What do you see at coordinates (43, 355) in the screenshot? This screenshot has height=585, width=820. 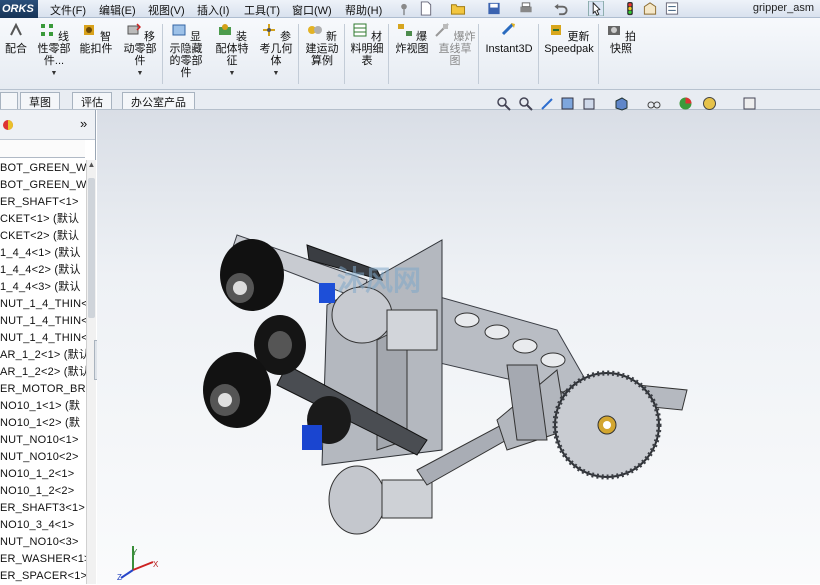 I see `tree-item: AR_1_2<1> (默认` at bounding box center [43, 355].